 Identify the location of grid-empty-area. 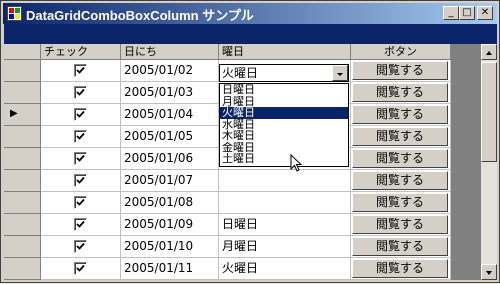
(466, 162).